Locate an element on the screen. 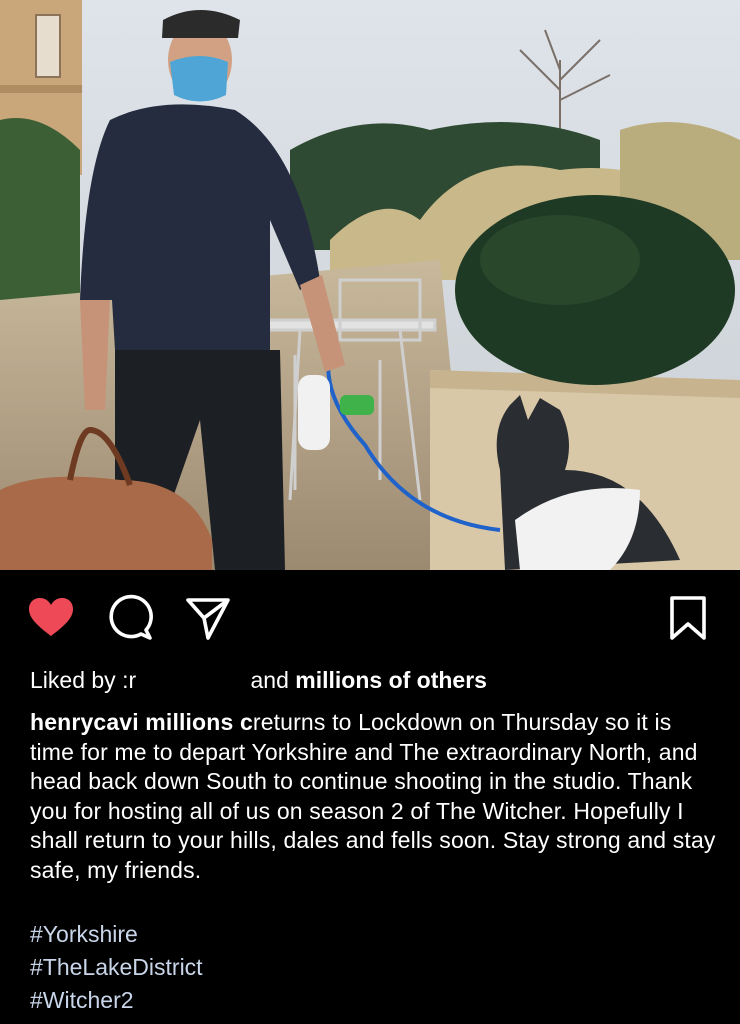 The height and width of the screenshot is (1024, 740). paper-plane-icon is located at coordinates (208, 618).